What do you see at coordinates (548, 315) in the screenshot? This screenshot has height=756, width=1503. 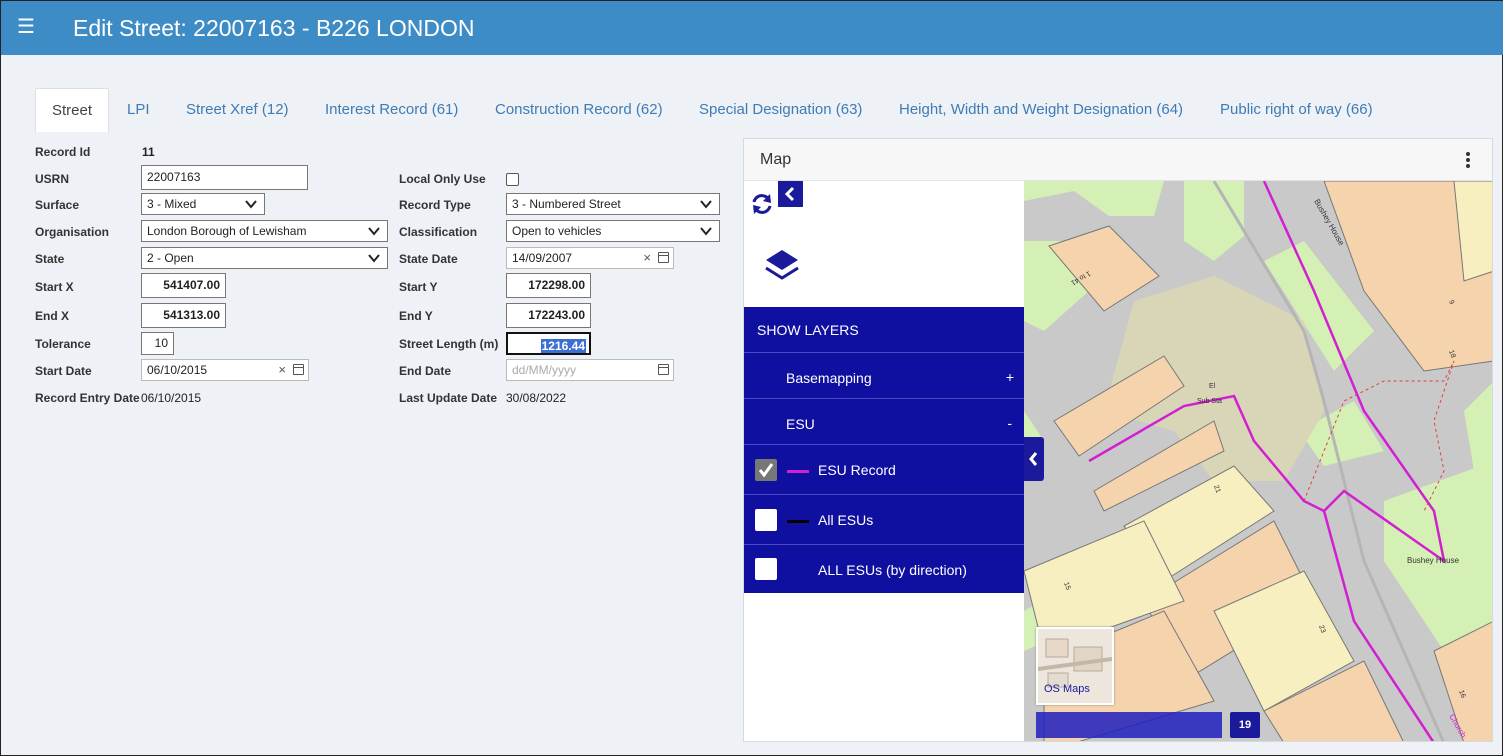 I see `end-y-input: 172243.00` at bounding box center [548, 315].